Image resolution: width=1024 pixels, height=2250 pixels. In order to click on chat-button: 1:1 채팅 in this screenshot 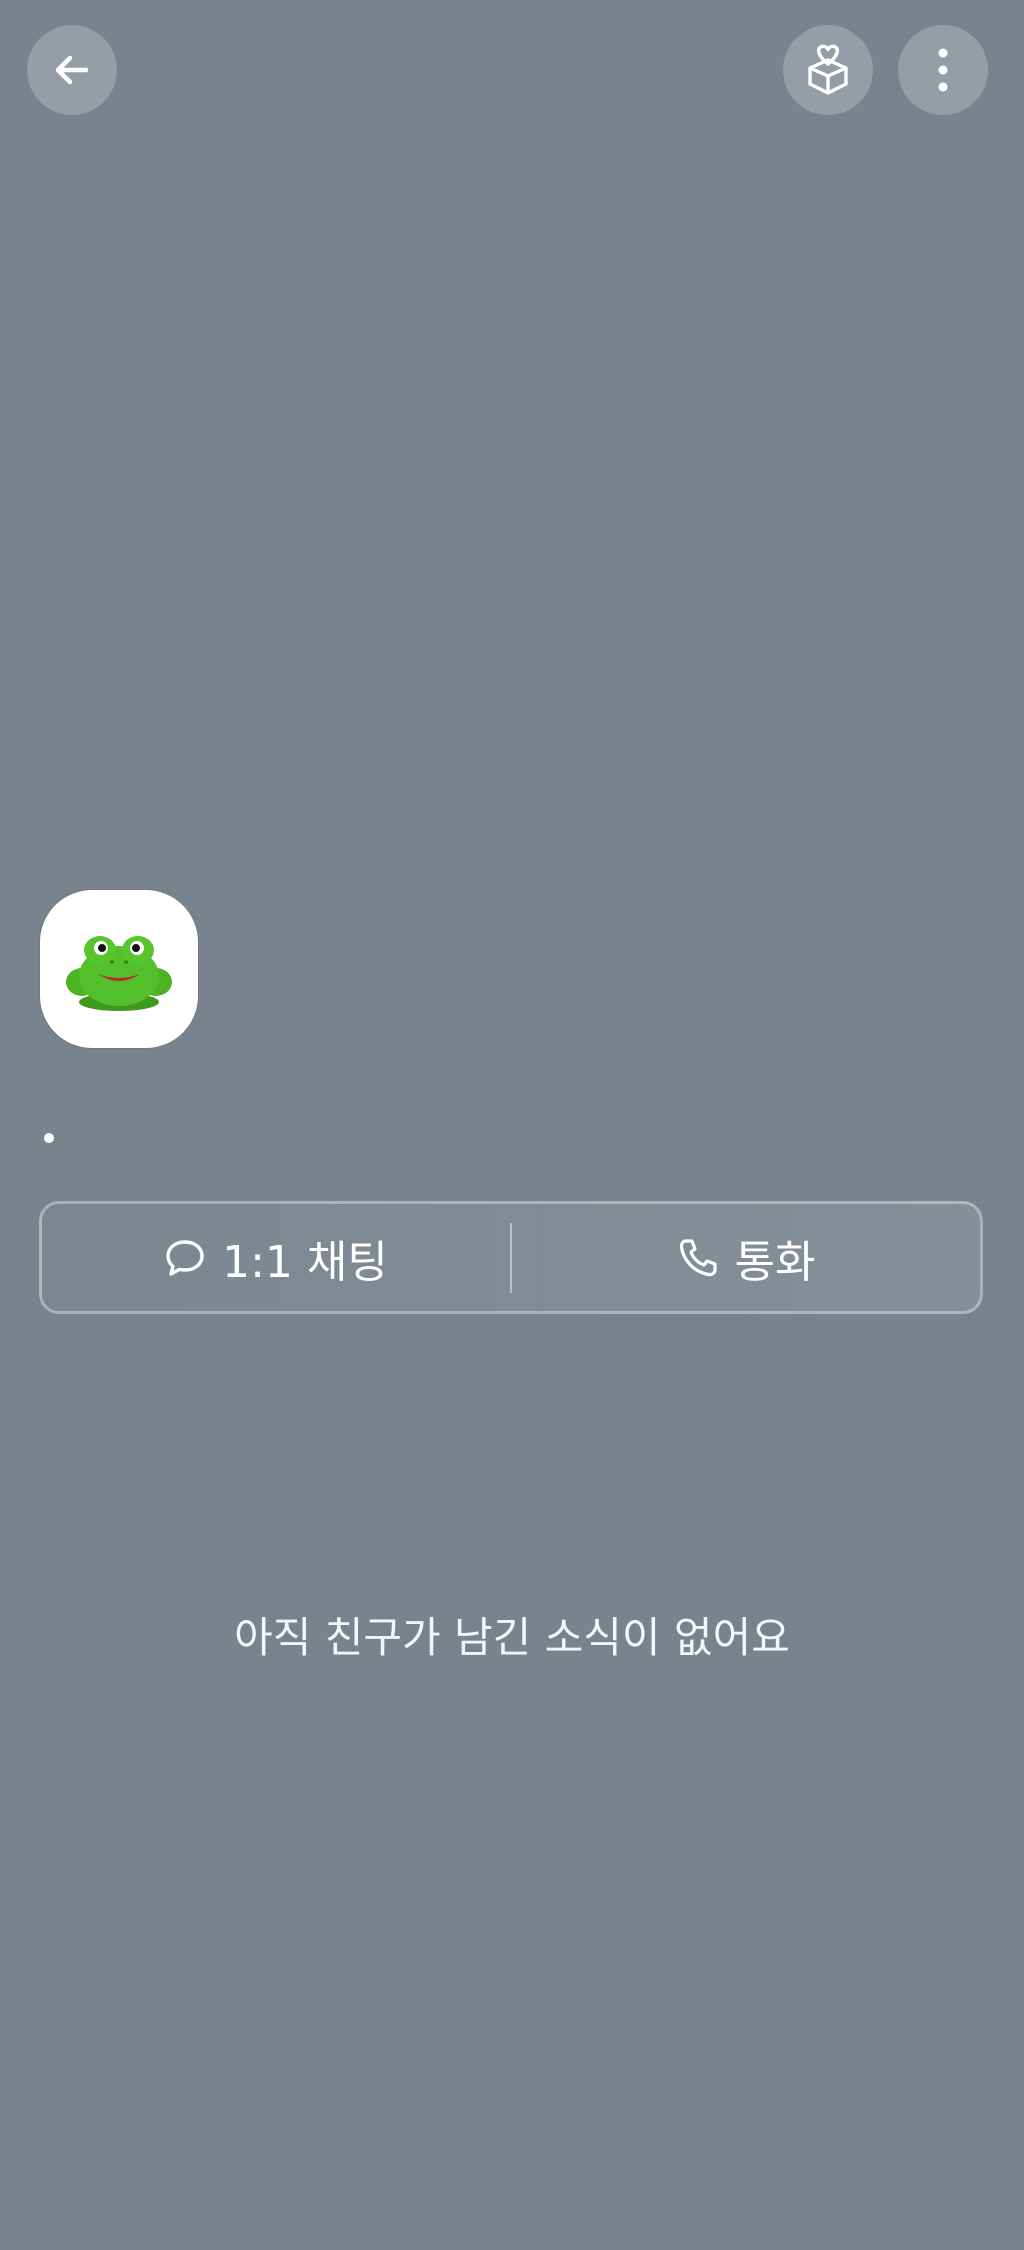, I will do `click(276, 1257)`.